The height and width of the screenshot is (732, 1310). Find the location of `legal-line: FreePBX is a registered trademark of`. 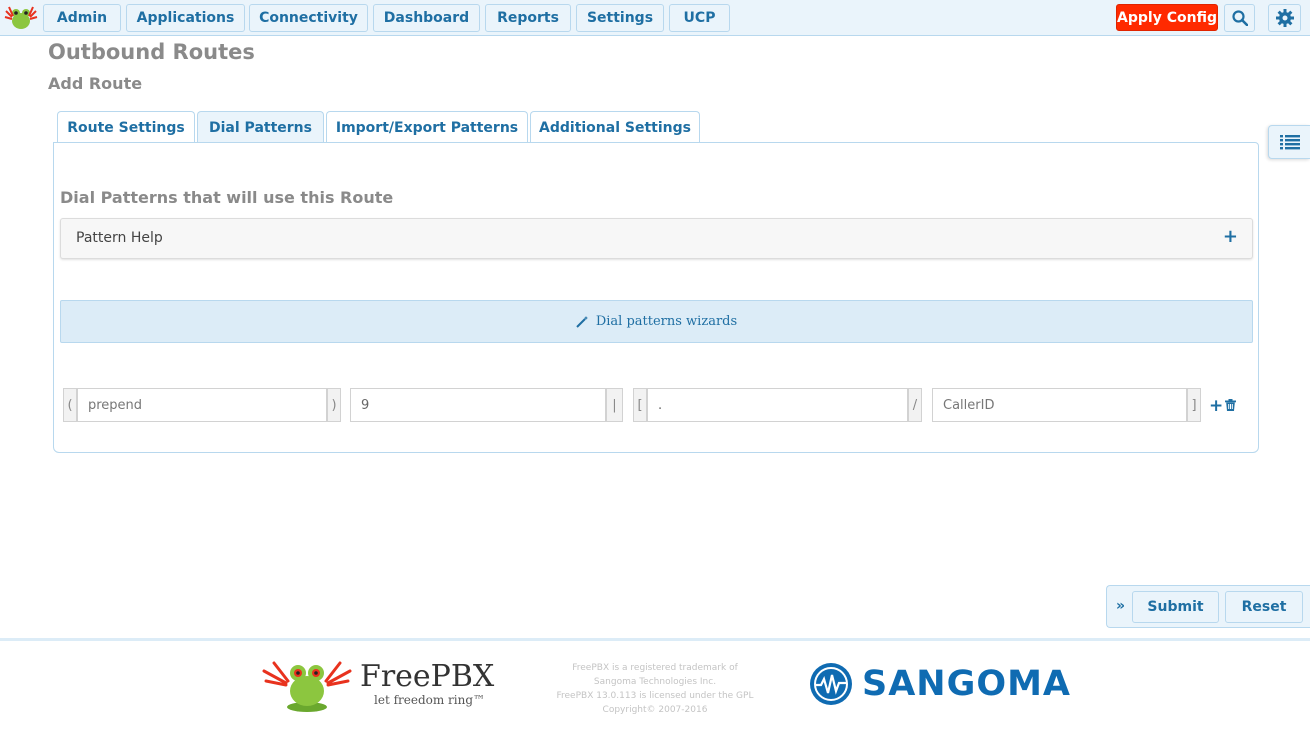

legal-line: FreePBX is a registered trademark of is located at coordinates (655, 668).